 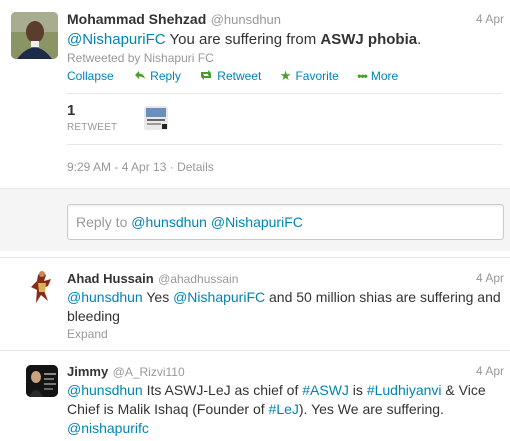 I want to click on retweeter-avatar-image, so click(x=156, y=118).